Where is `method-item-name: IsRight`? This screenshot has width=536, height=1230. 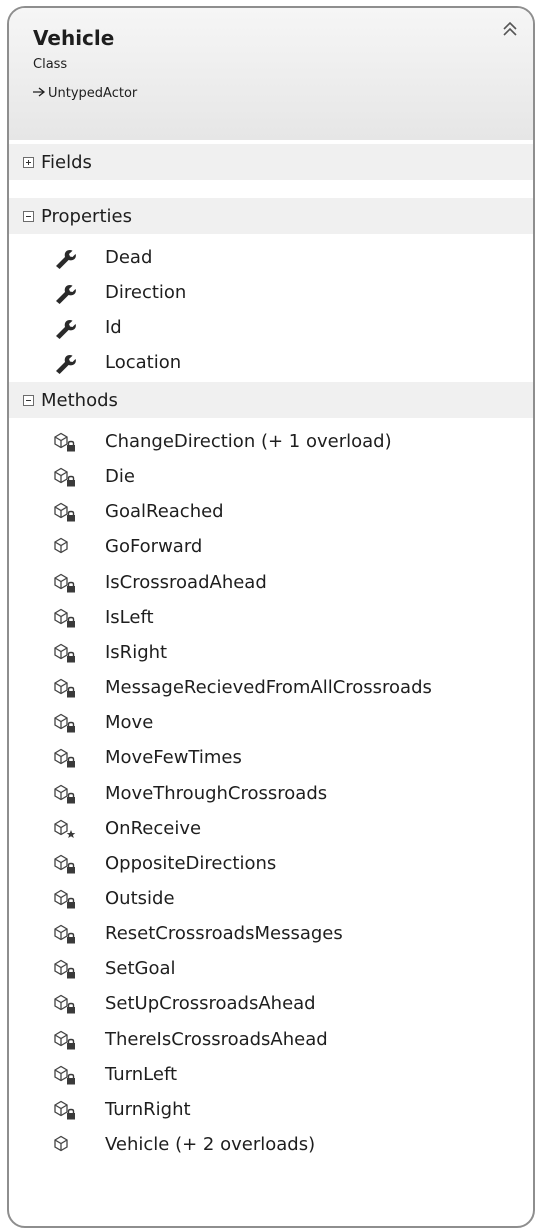
method-item-name: IsRight is located at coordinates (136, 652).